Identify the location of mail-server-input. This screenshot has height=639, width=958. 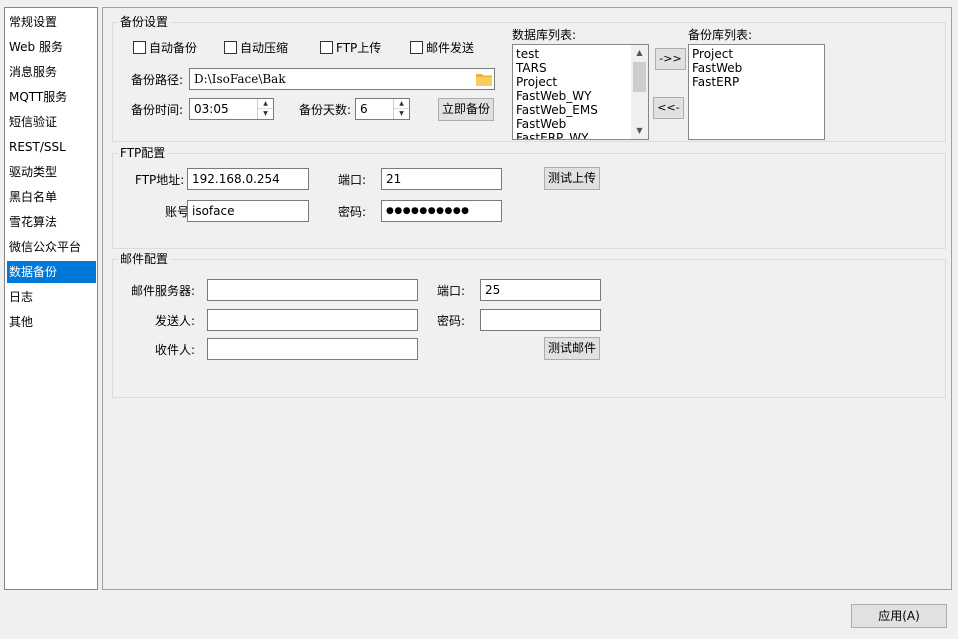
(312, 290).